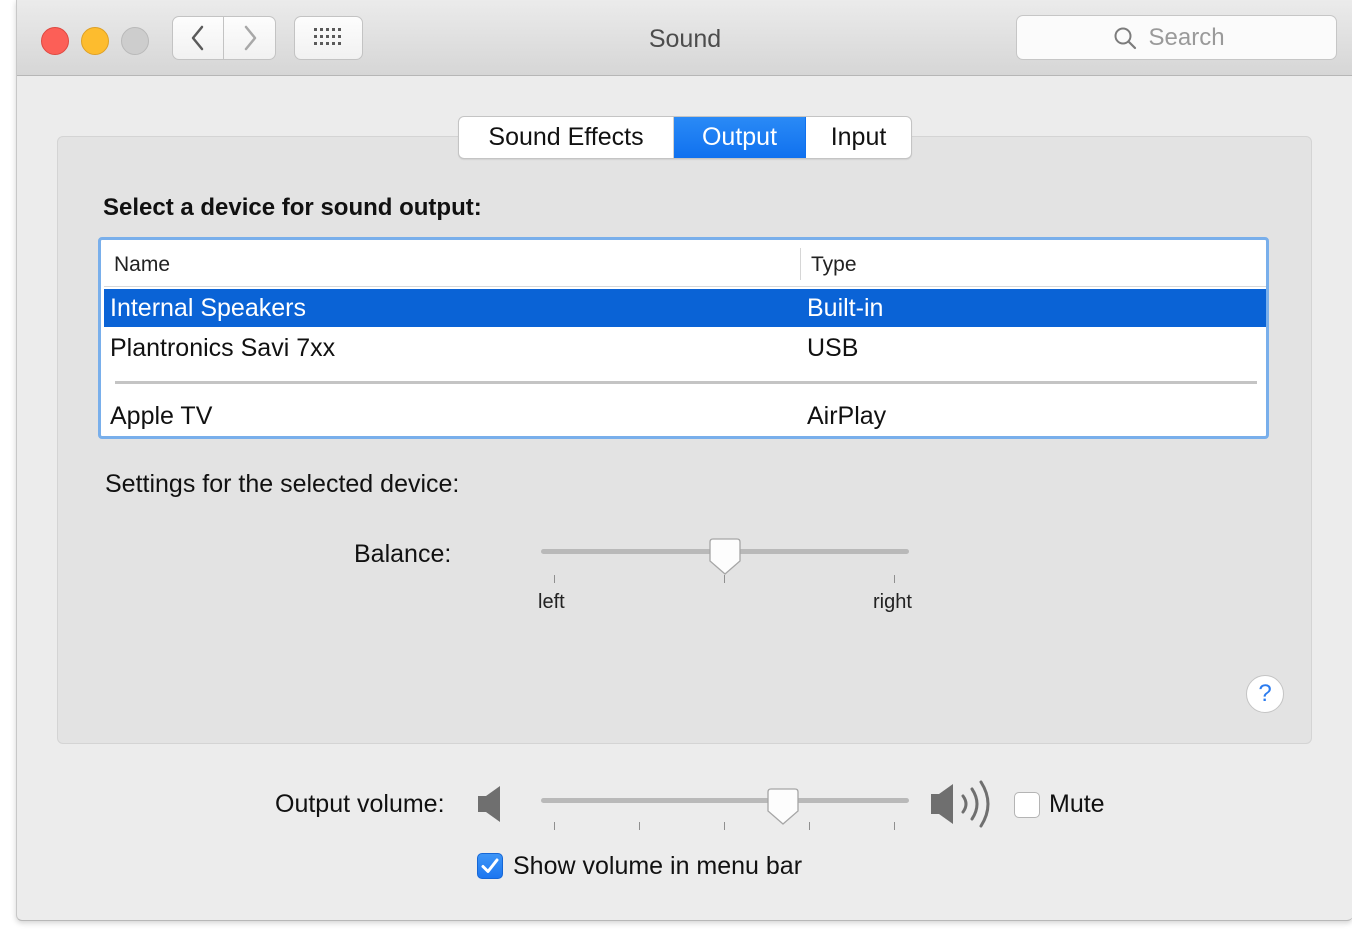 This screenshot has width=1352, height=936. I want to click on mute-label: Mute, so click(1077, 804).